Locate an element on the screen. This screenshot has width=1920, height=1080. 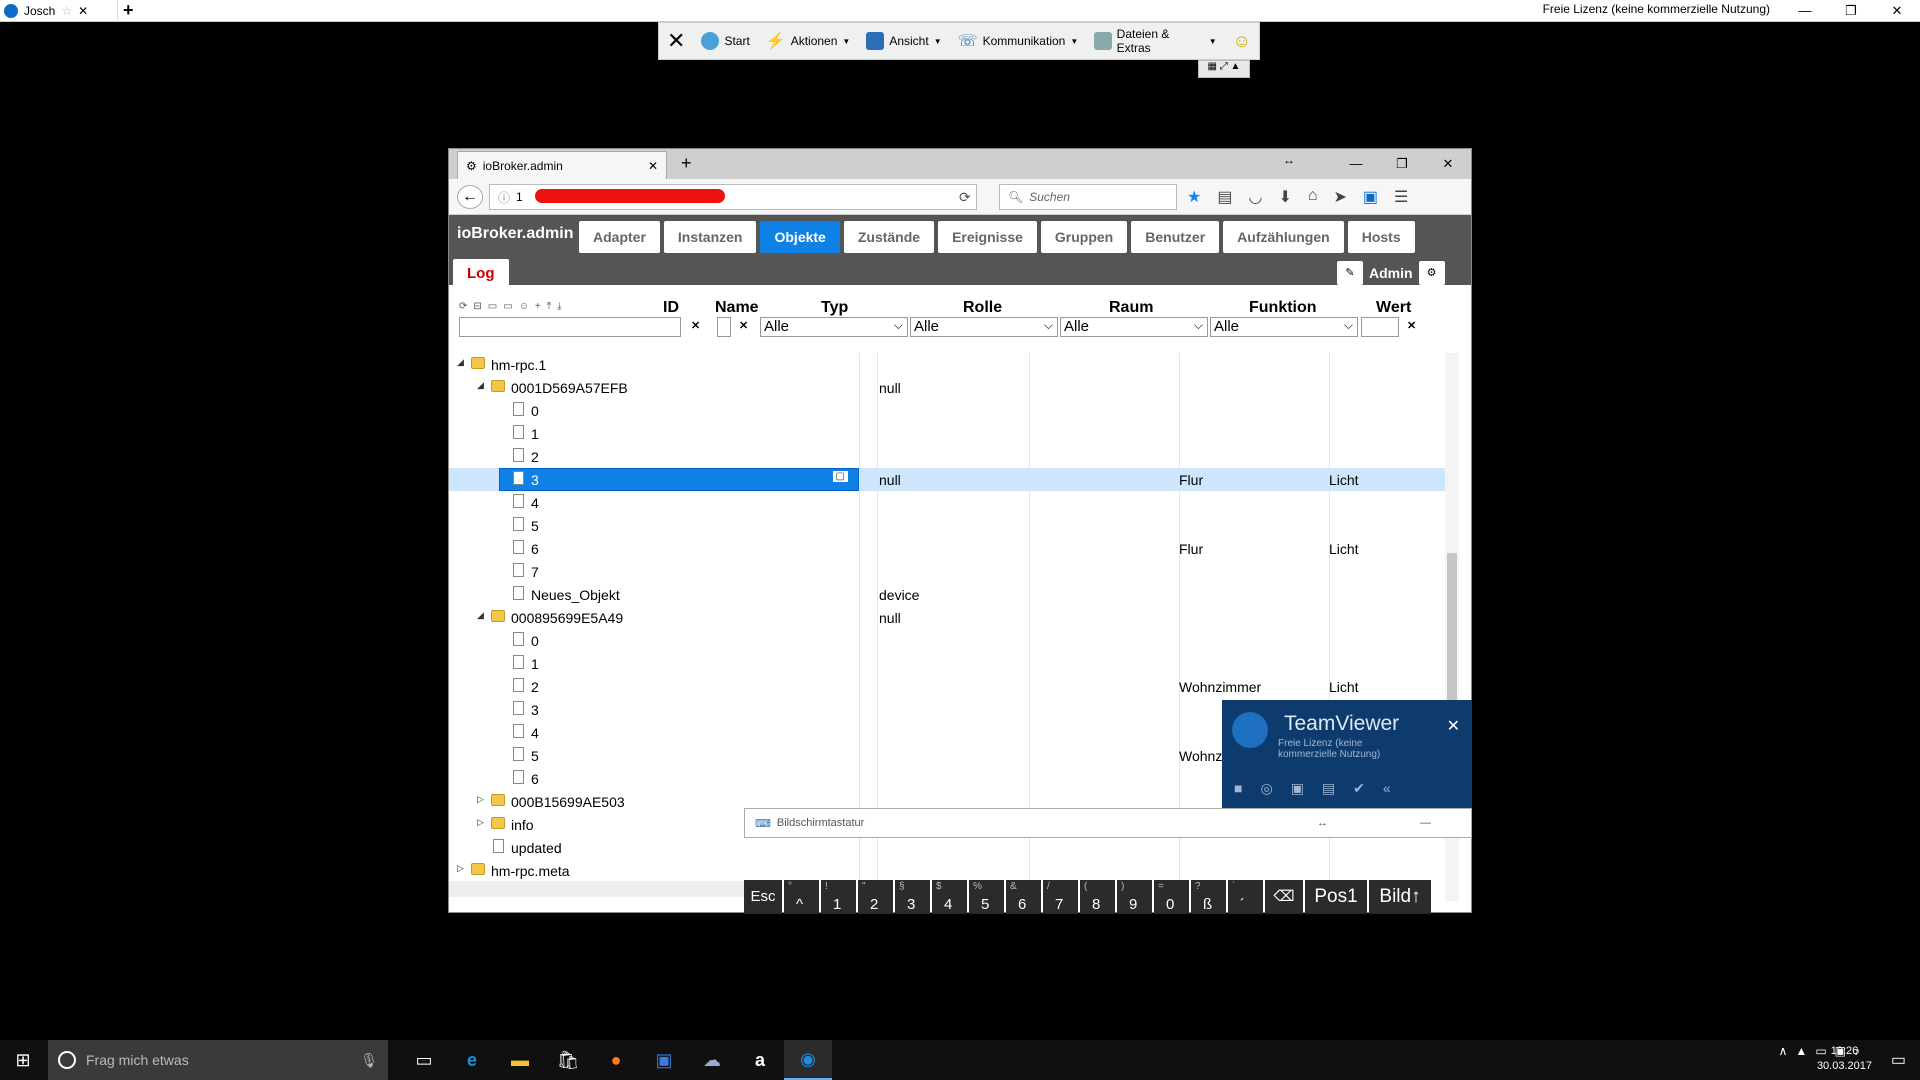
browser-tab: ⚙ ioBroker.admin ✕ is located at coordinates (562, 165).